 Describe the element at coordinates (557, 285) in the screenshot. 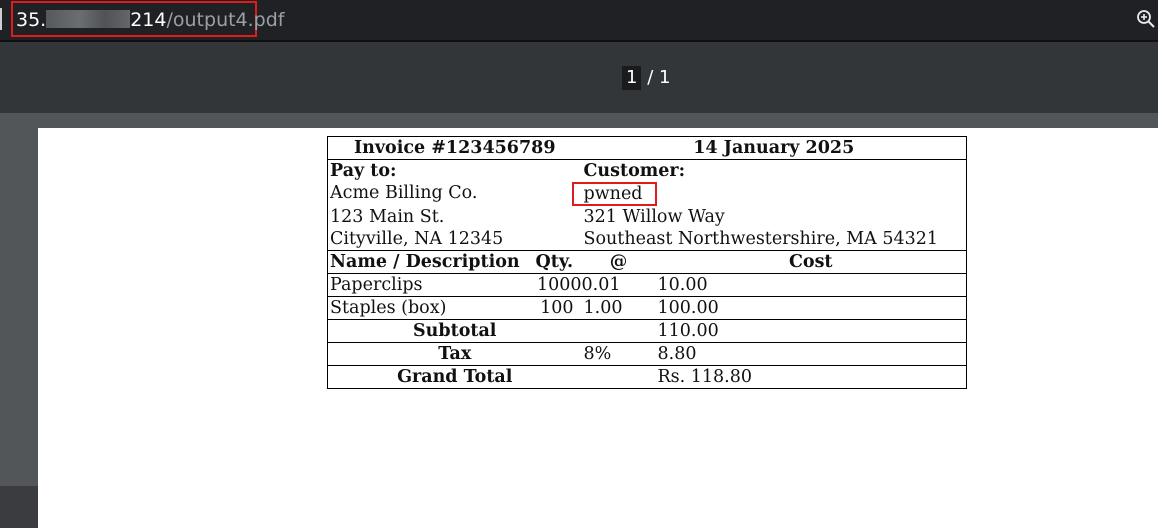

I see `item-qty: 1000` at that location.